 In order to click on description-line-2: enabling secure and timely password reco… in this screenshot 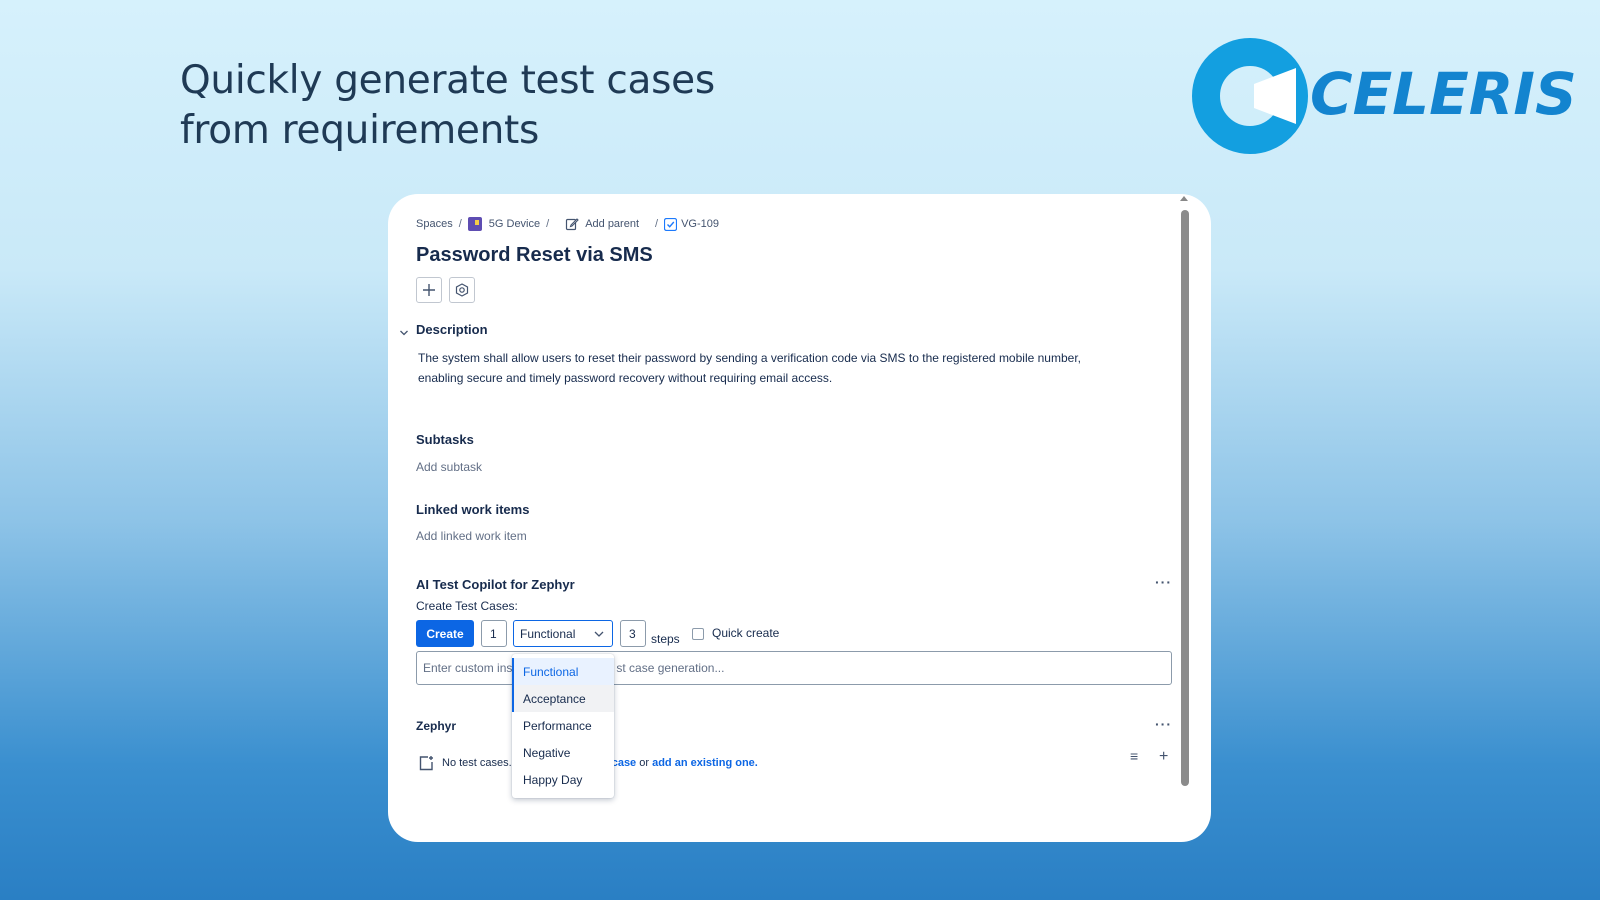, I will do `click(625, 378)`.